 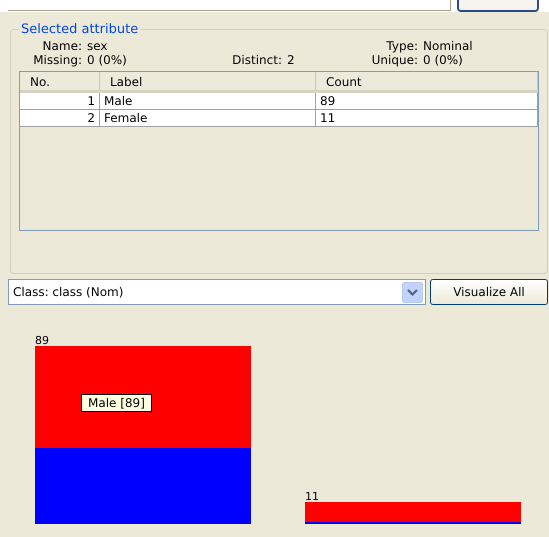 I want to click on class-dropdown: Class: class (Nom), so click(x=217, y=292).